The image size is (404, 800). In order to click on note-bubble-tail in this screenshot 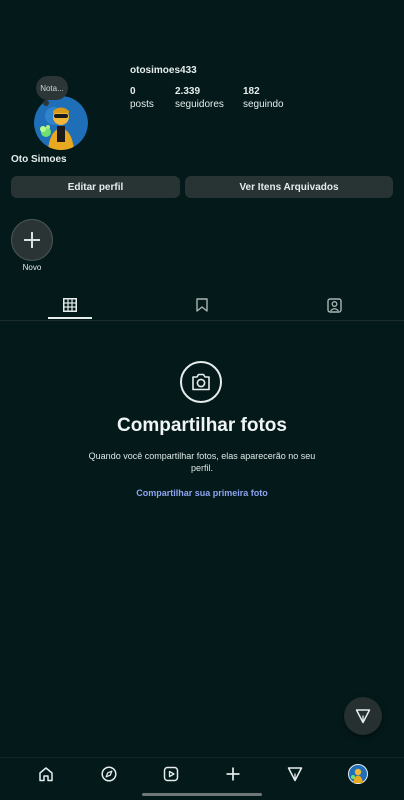, I will do `click(46, 103)`.